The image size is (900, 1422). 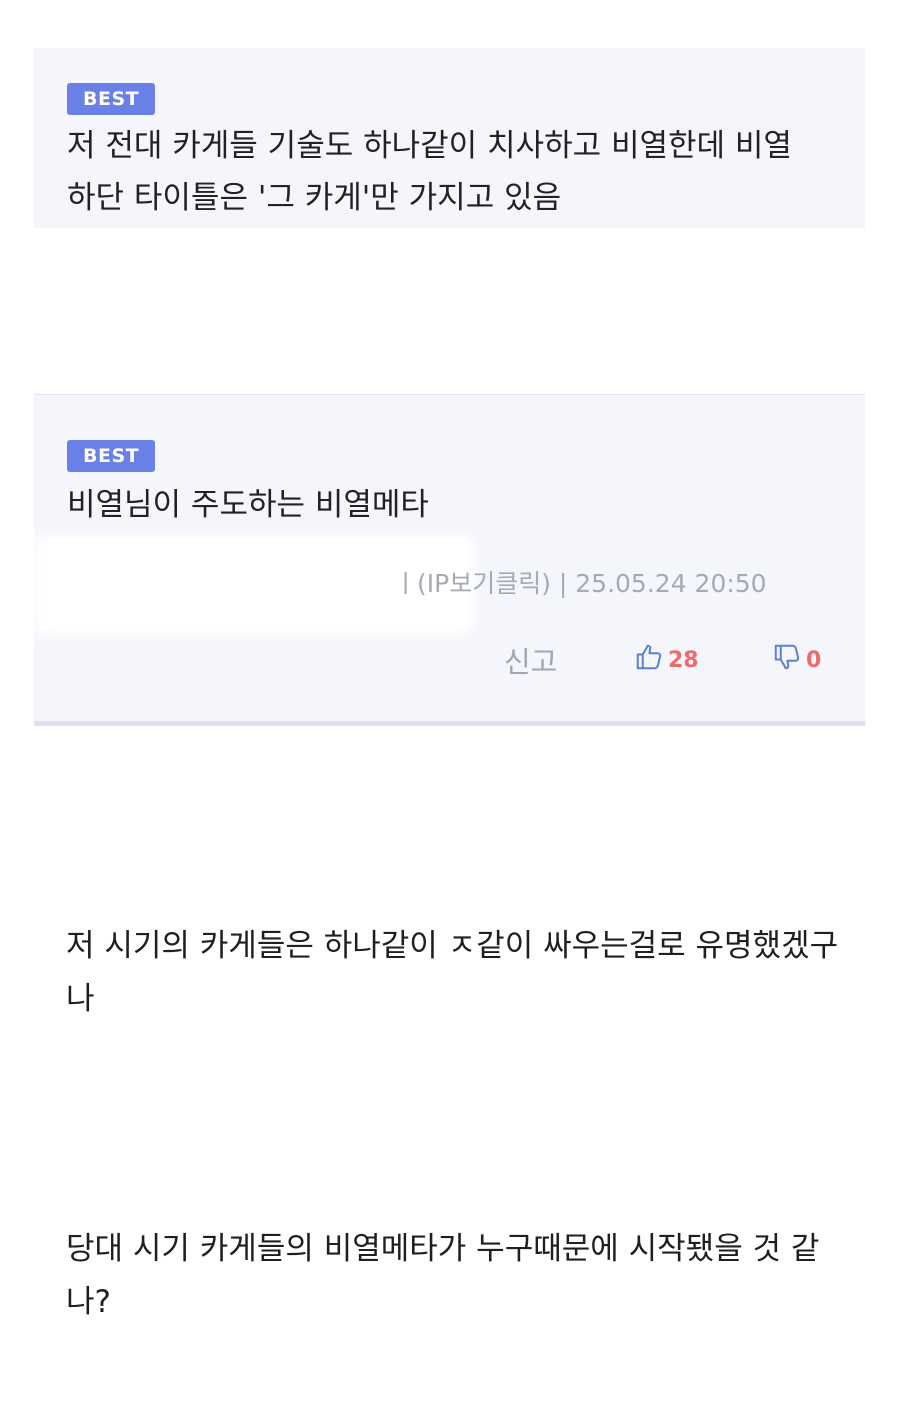 I want to click on thumbs-down-icon, so click(x=787, y=660).